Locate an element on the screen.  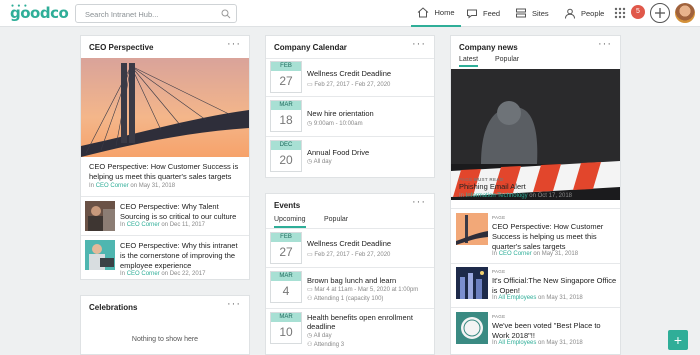
app-grid-icon is located at coordinates (620, 13).